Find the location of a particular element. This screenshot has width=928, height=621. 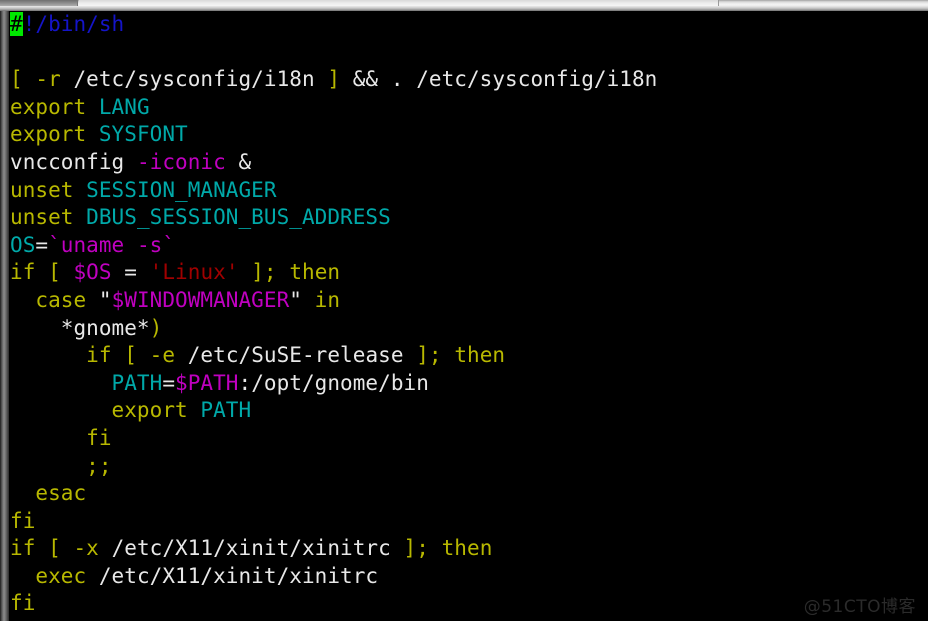

terminal-token: $PATH is located at coordinates (207, 382).